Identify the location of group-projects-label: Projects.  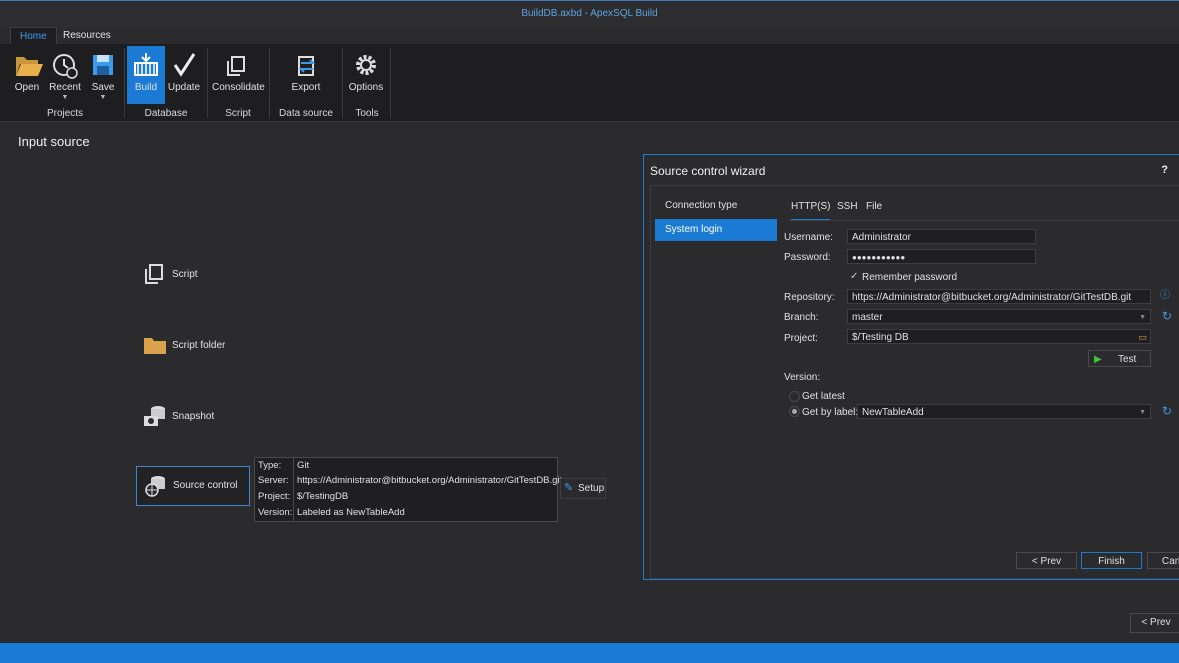
(65, 113).